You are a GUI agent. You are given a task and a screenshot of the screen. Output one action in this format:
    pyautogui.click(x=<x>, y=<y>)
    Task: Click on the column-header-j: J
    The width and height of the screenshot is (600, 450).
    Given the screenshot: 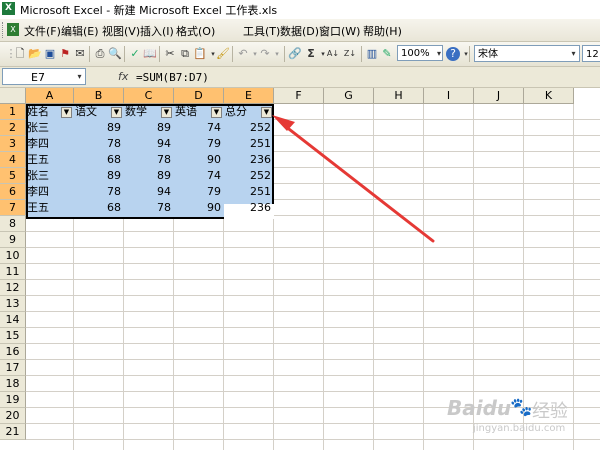 What is the action you would take?
    pyautogui.click(x=499, y=96)
    